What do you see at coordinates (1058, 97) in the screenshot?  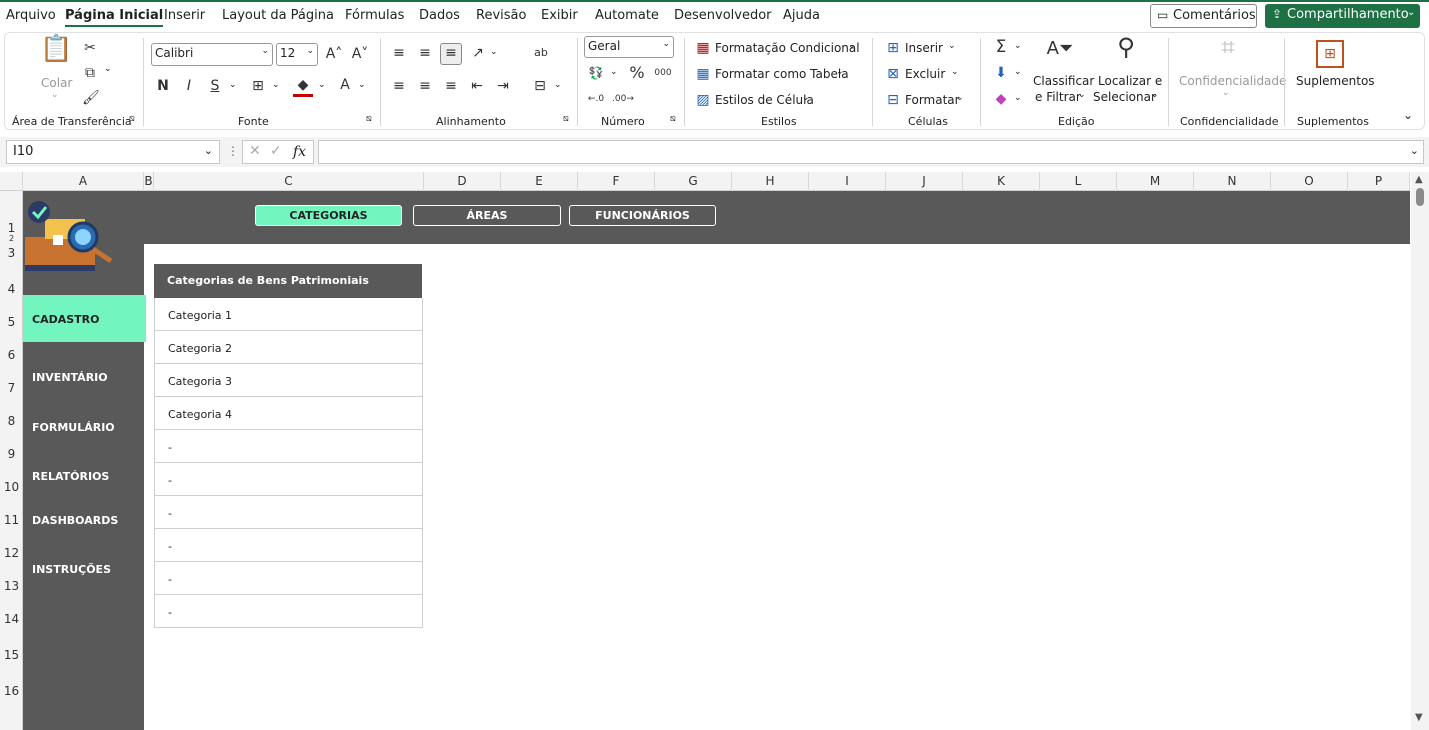 I see `sort-filter-label-2: e Filtrar` at bounding box center [1058, 97].